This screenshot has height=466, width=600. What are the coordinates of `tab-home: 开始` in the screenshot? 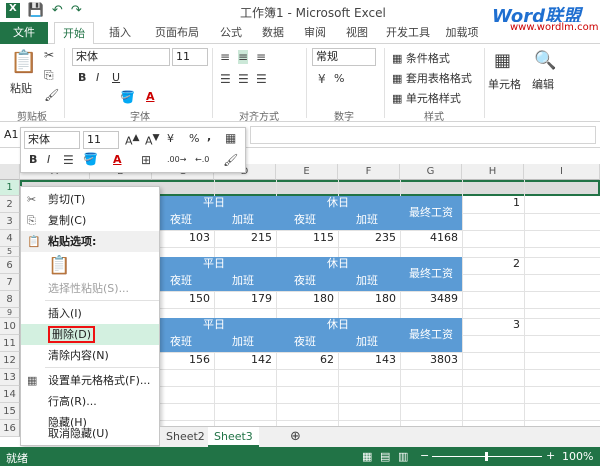 It's located at (74, 33).